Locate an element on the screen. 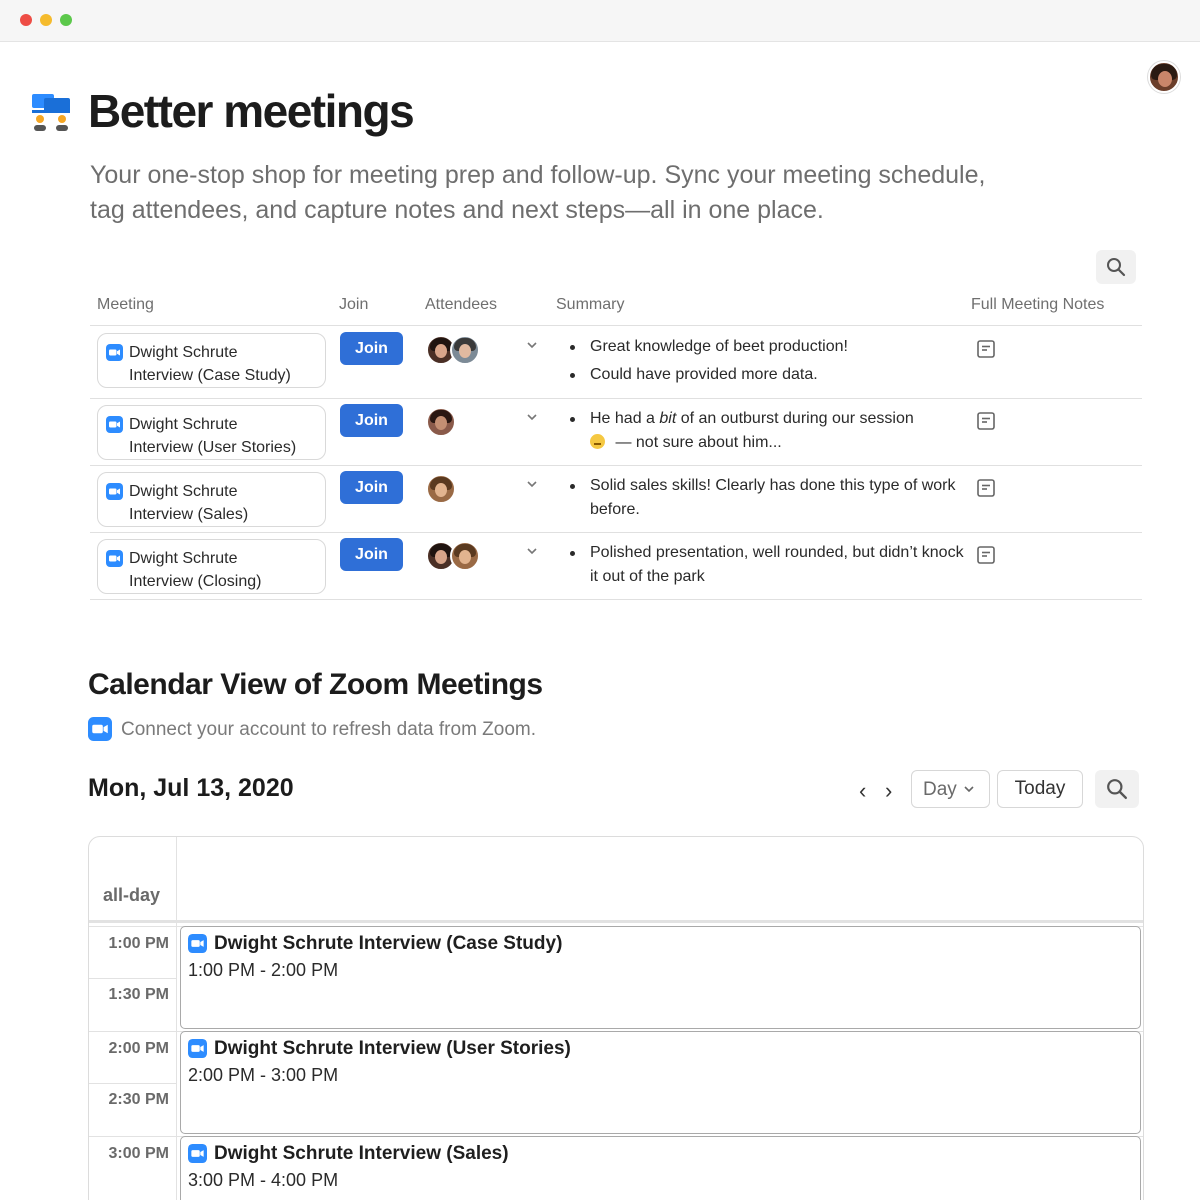 The width and height of the screenshot is (1200, 1200). column-join: Join is located at coordinates (353, 305).